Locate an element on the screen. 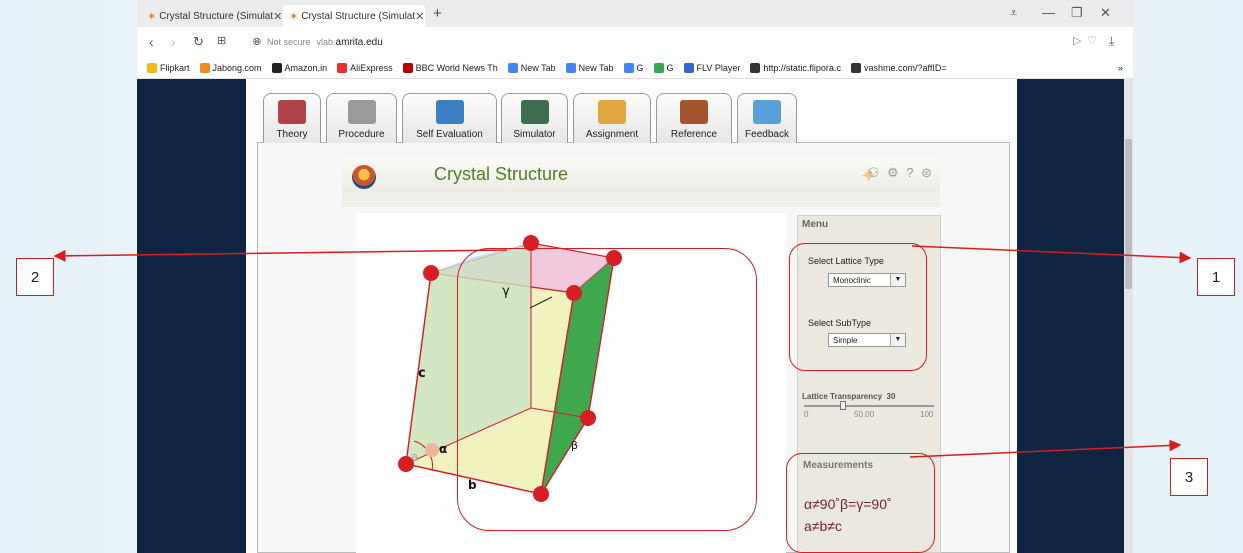 This screenshot has width=1243, height=553. callout-1: 1 is located at coordinates (1216, 277).